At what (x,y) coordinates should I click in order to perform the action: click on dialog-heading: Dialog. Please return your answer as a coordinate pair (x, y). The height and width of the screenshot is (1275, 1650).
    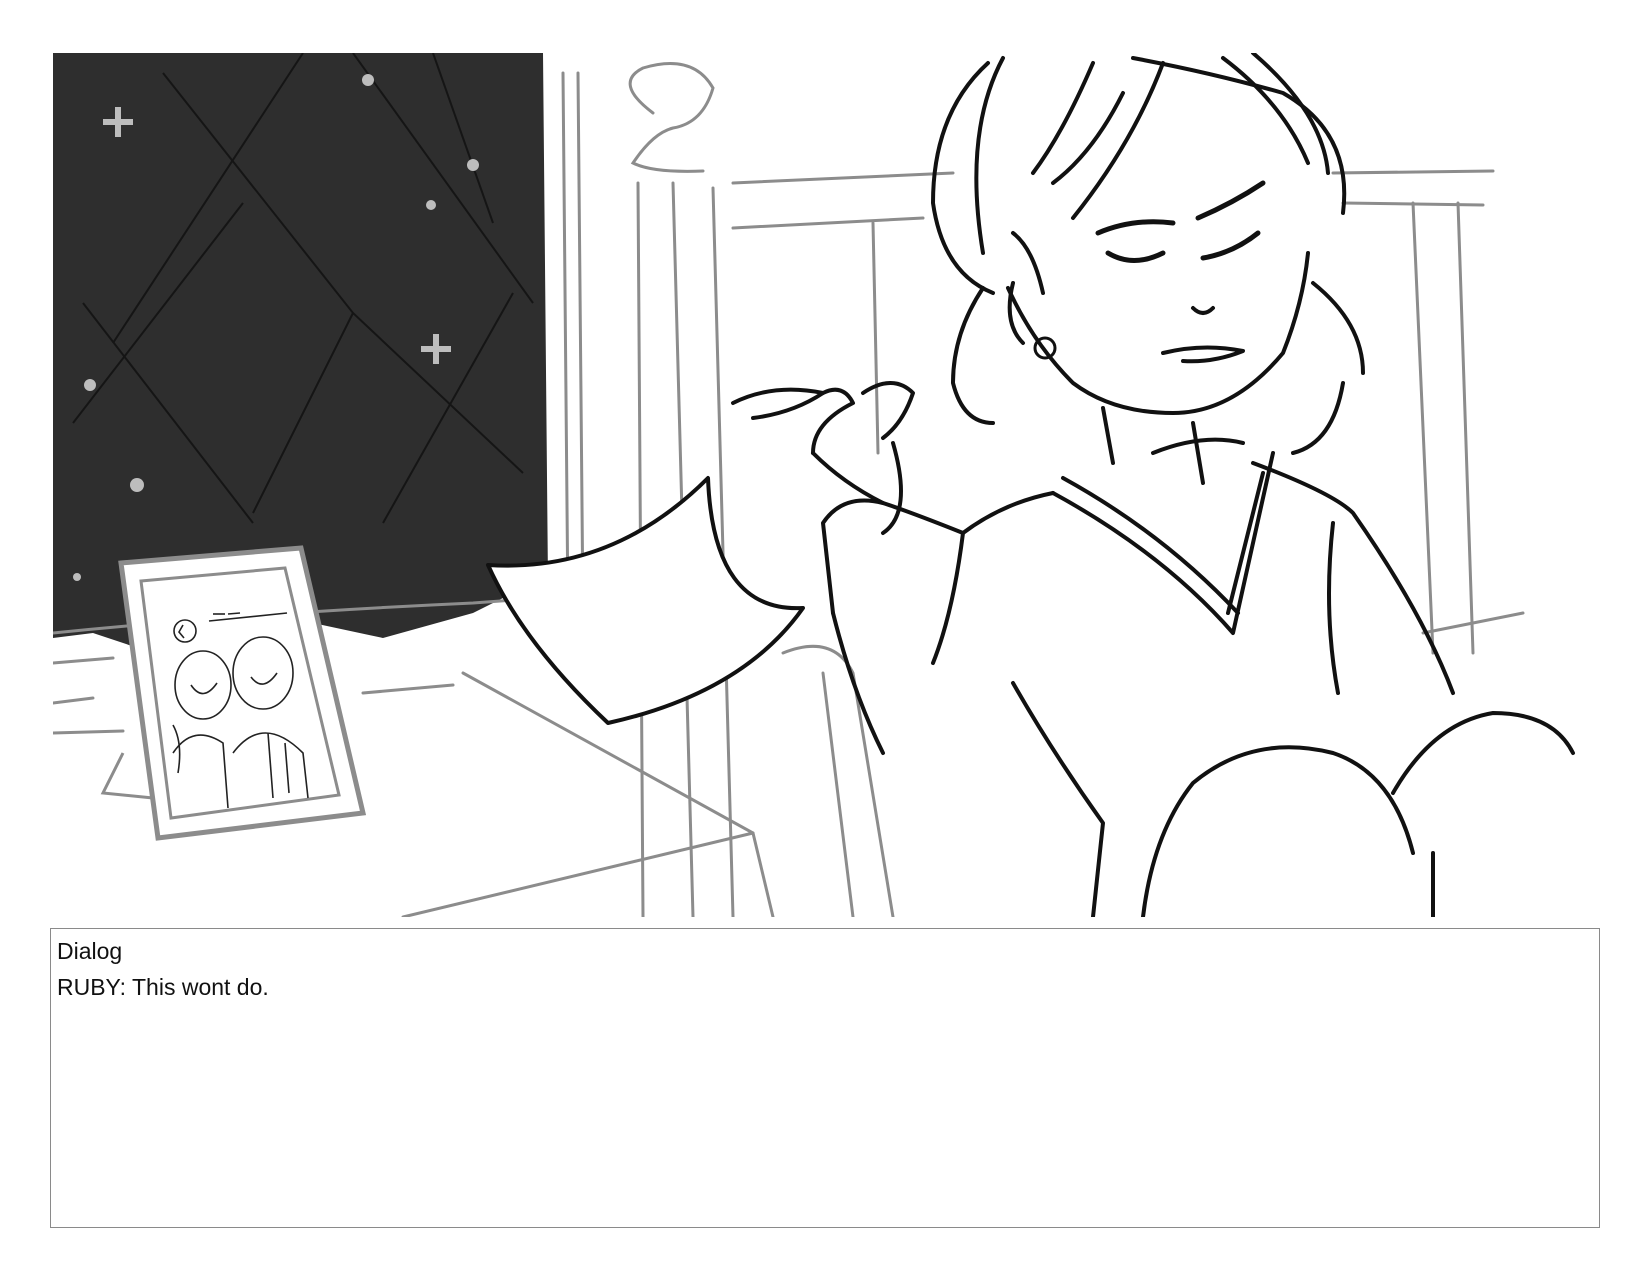
    Looking at the image, I should click on (90, 951).